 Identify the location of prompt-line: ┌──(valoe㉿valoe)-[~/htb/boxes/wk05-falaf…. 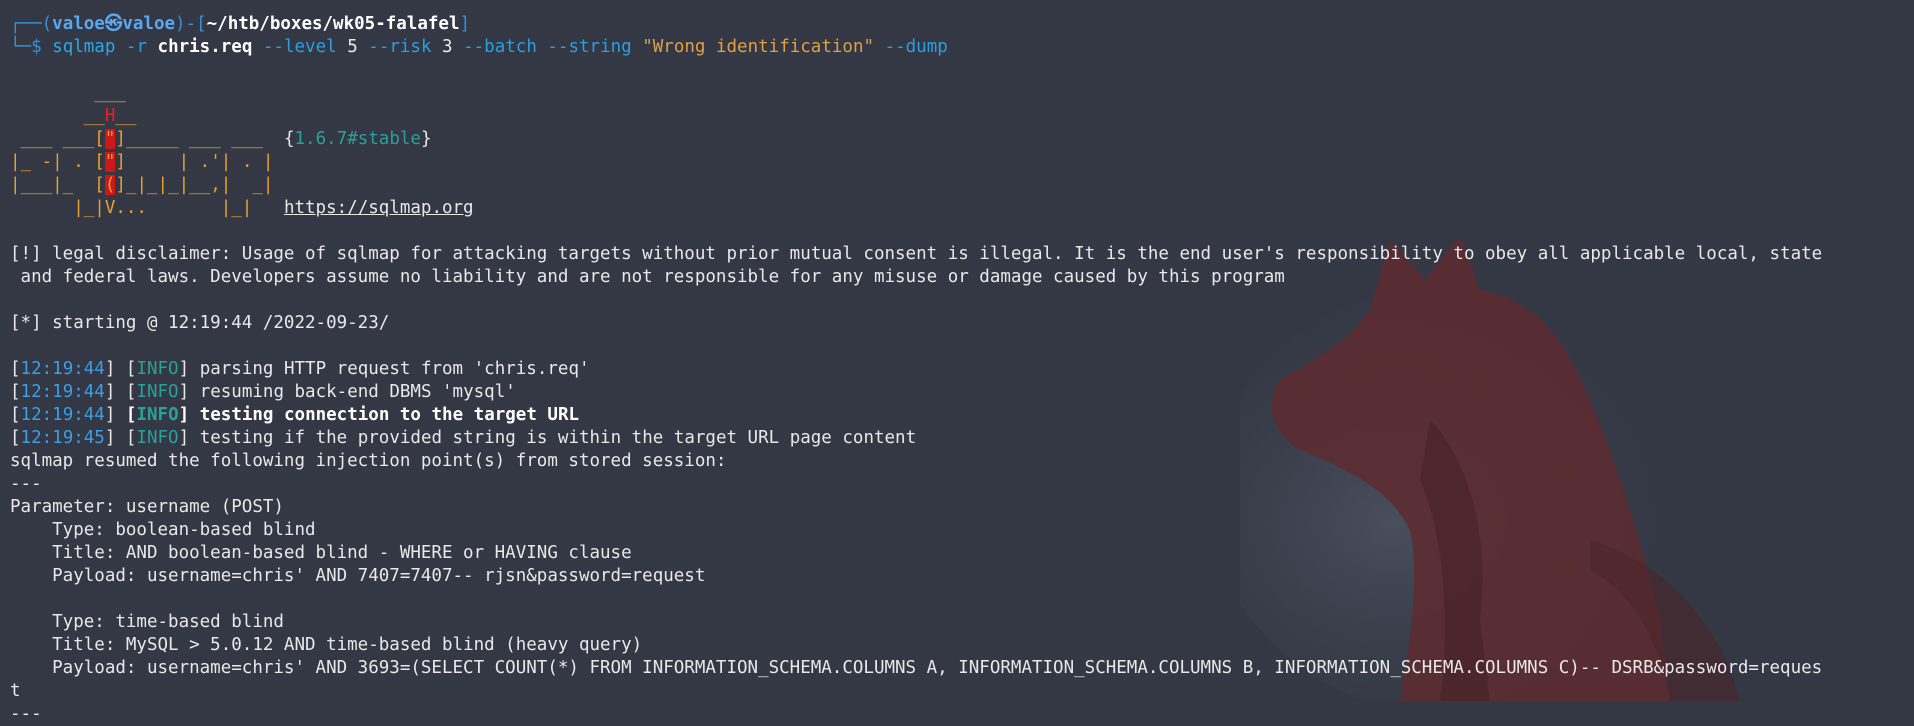
(240, 24).